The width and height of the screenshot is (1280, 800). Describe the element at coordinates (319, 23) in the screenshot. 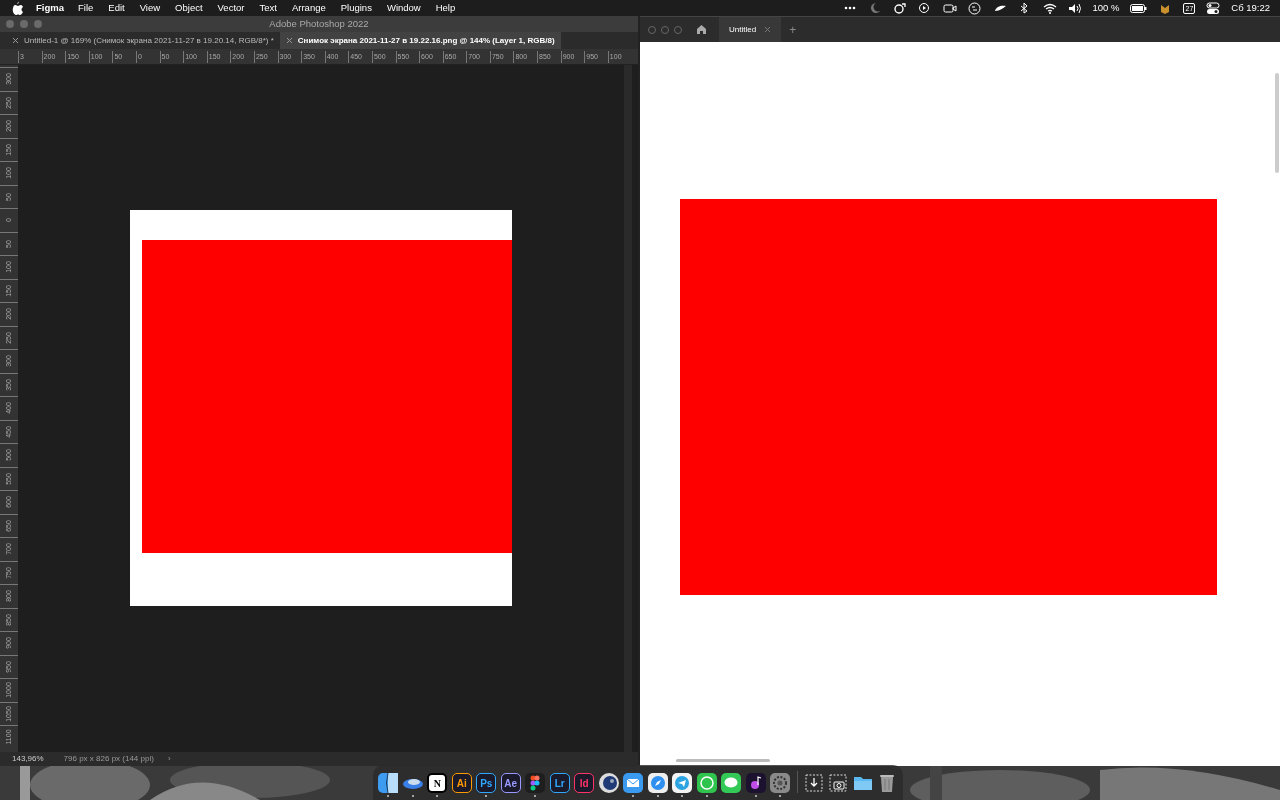

I see `window-title: Adobe Photoshop 2022` at that location.